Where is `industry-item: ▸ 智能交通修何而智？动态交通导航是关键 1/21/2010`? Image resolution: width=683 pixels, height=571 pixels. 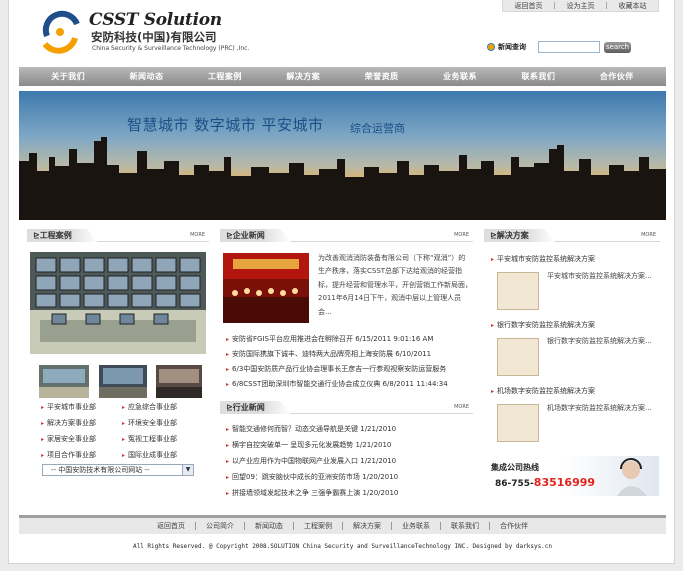
industry-item: ▸ 智能交通修何而智？动态交通导航是关键 1/21/2010 is located at coordinates (349, 429).